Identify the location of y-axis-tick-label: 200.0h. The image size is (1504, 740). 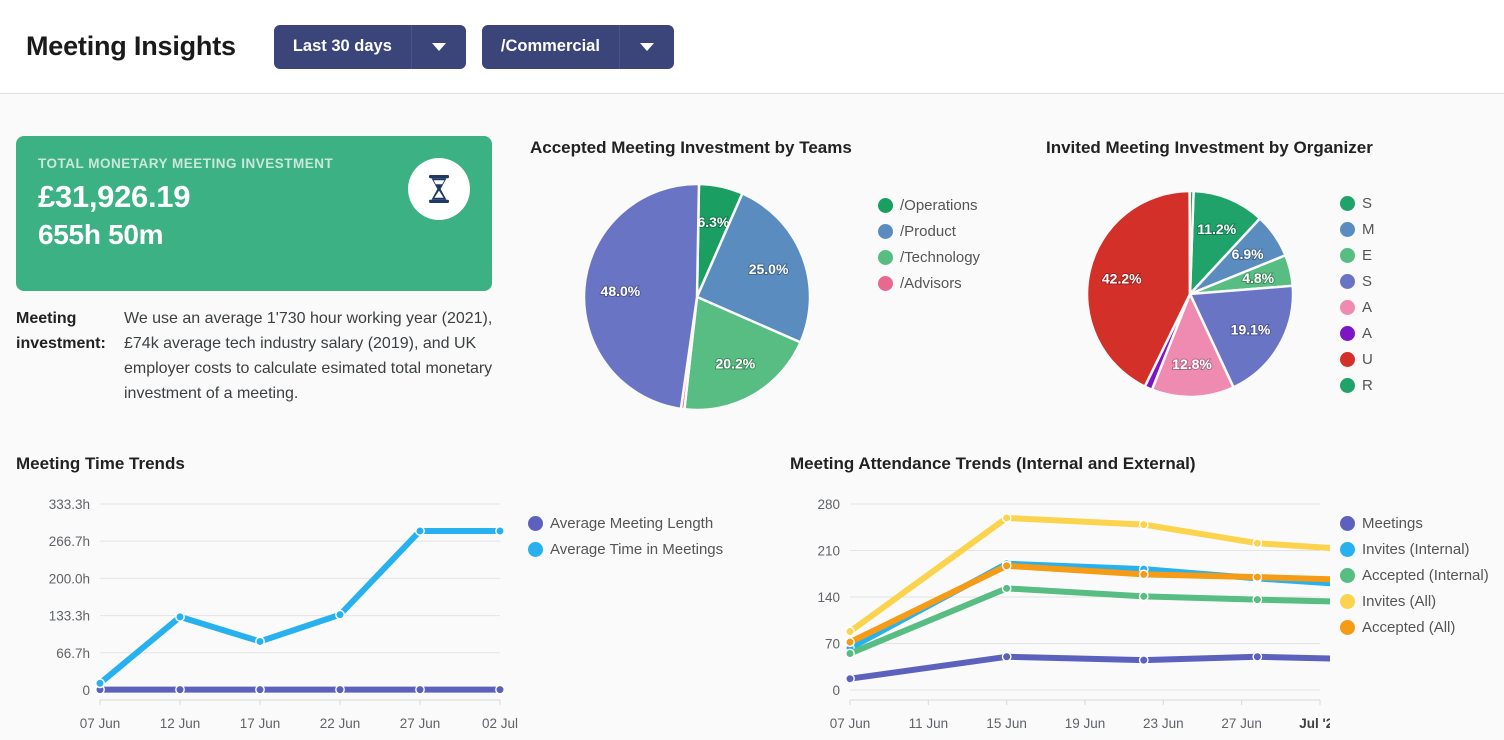
(69, 578).